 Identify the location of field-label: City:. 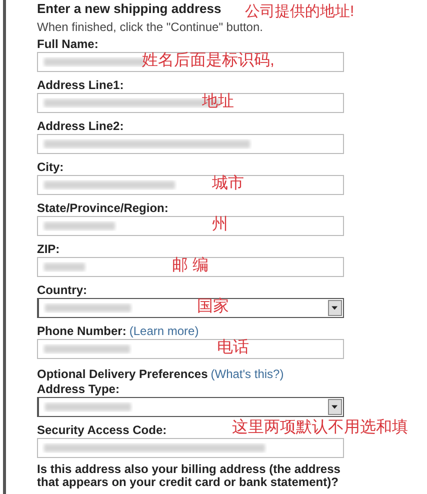
(50, 167).